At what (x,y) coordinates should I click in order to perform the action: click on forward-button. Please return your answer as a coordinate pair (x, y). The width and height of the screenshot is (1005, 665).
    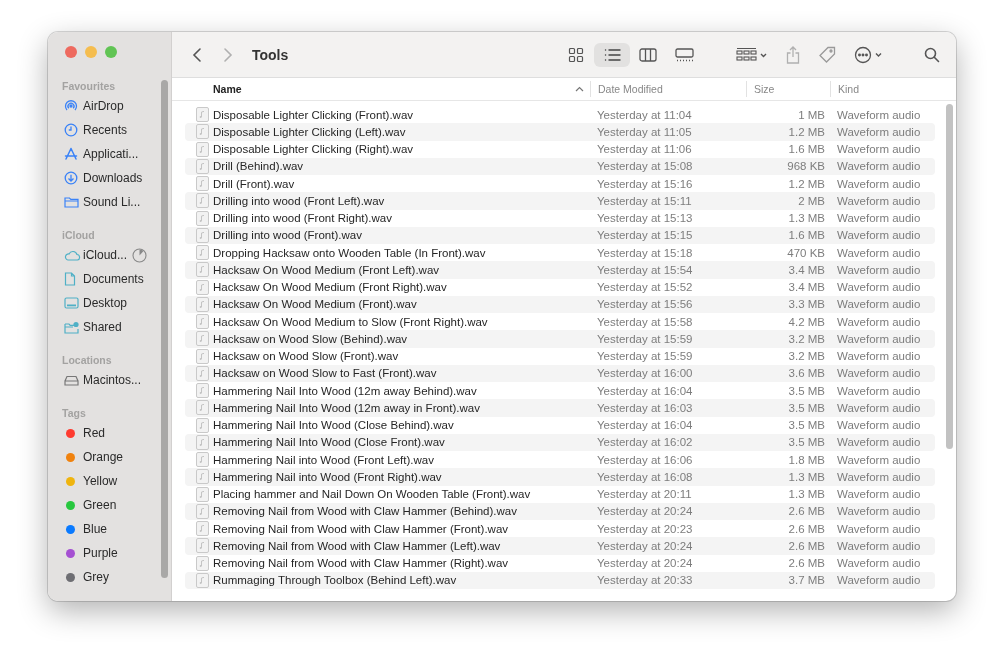
    Looking at the image, I should click on (228, 54).